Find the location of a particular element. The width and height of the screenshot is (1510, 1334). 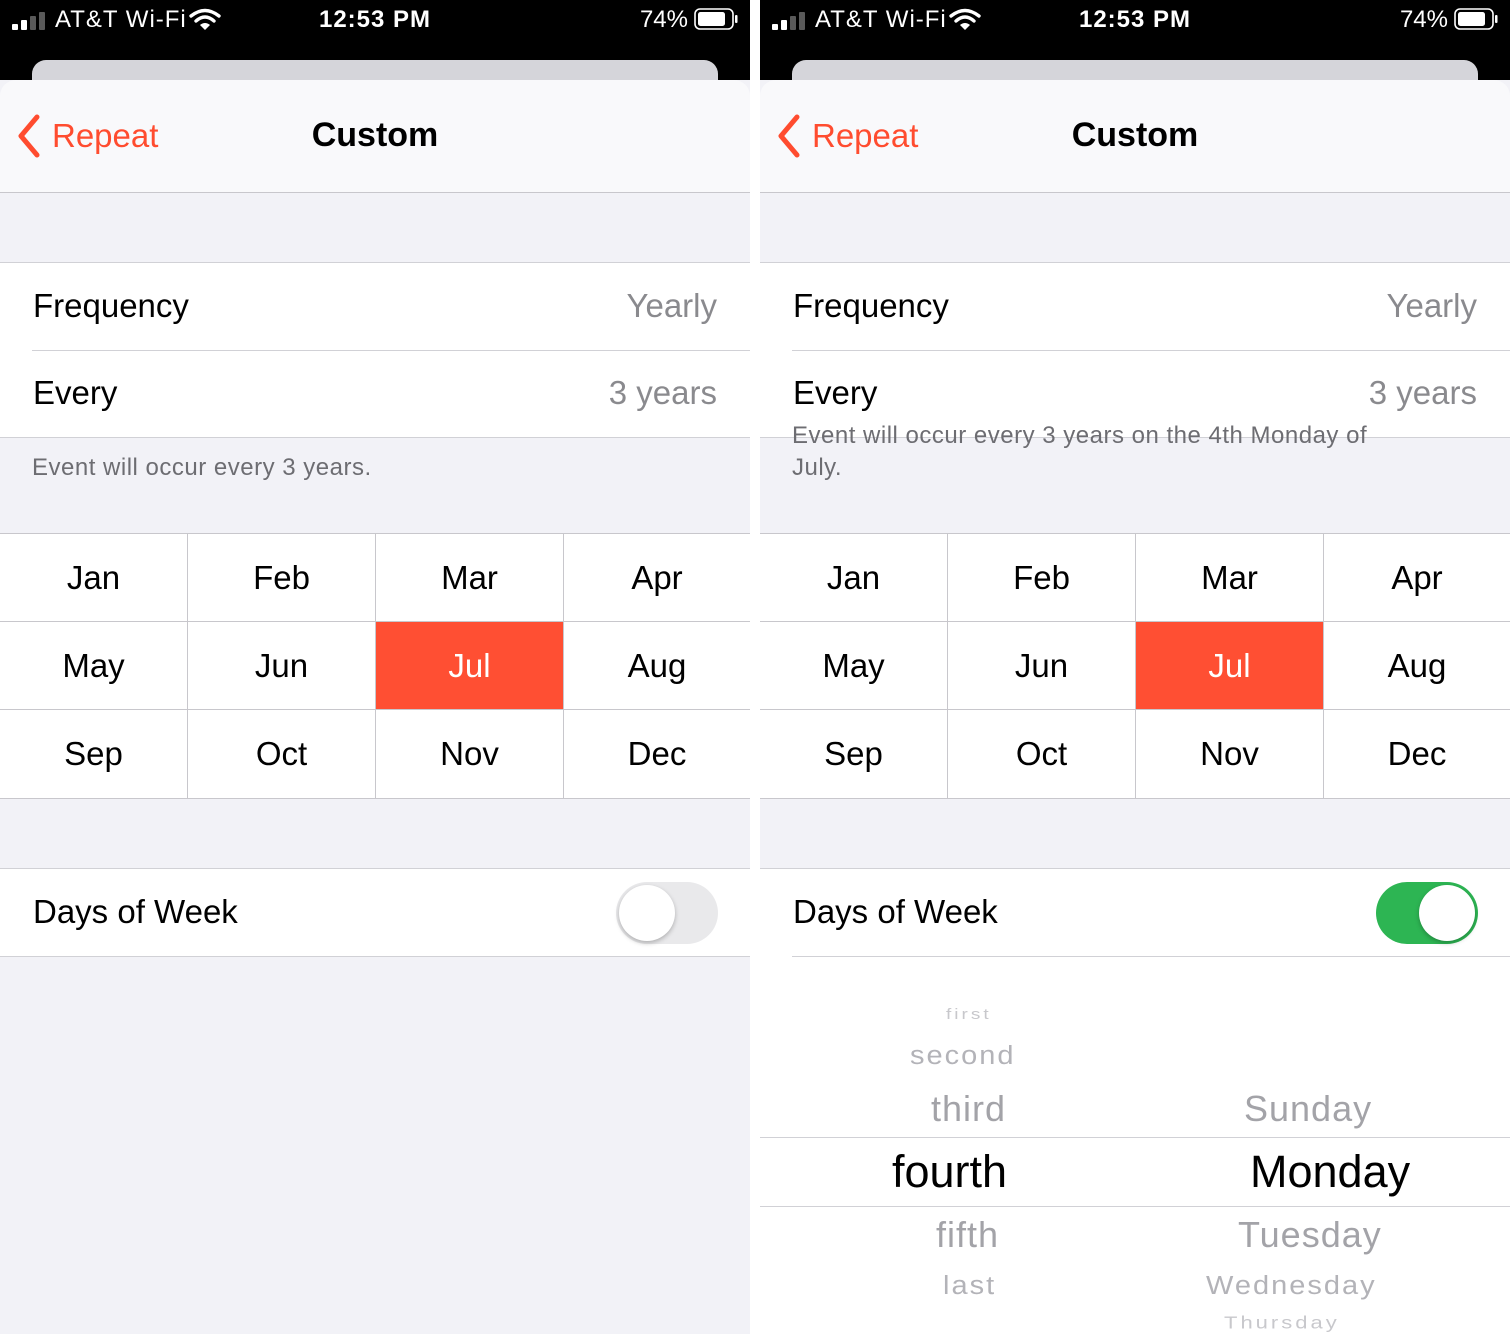

picker-selection-top-line is located at coordinates (1135, 1137).